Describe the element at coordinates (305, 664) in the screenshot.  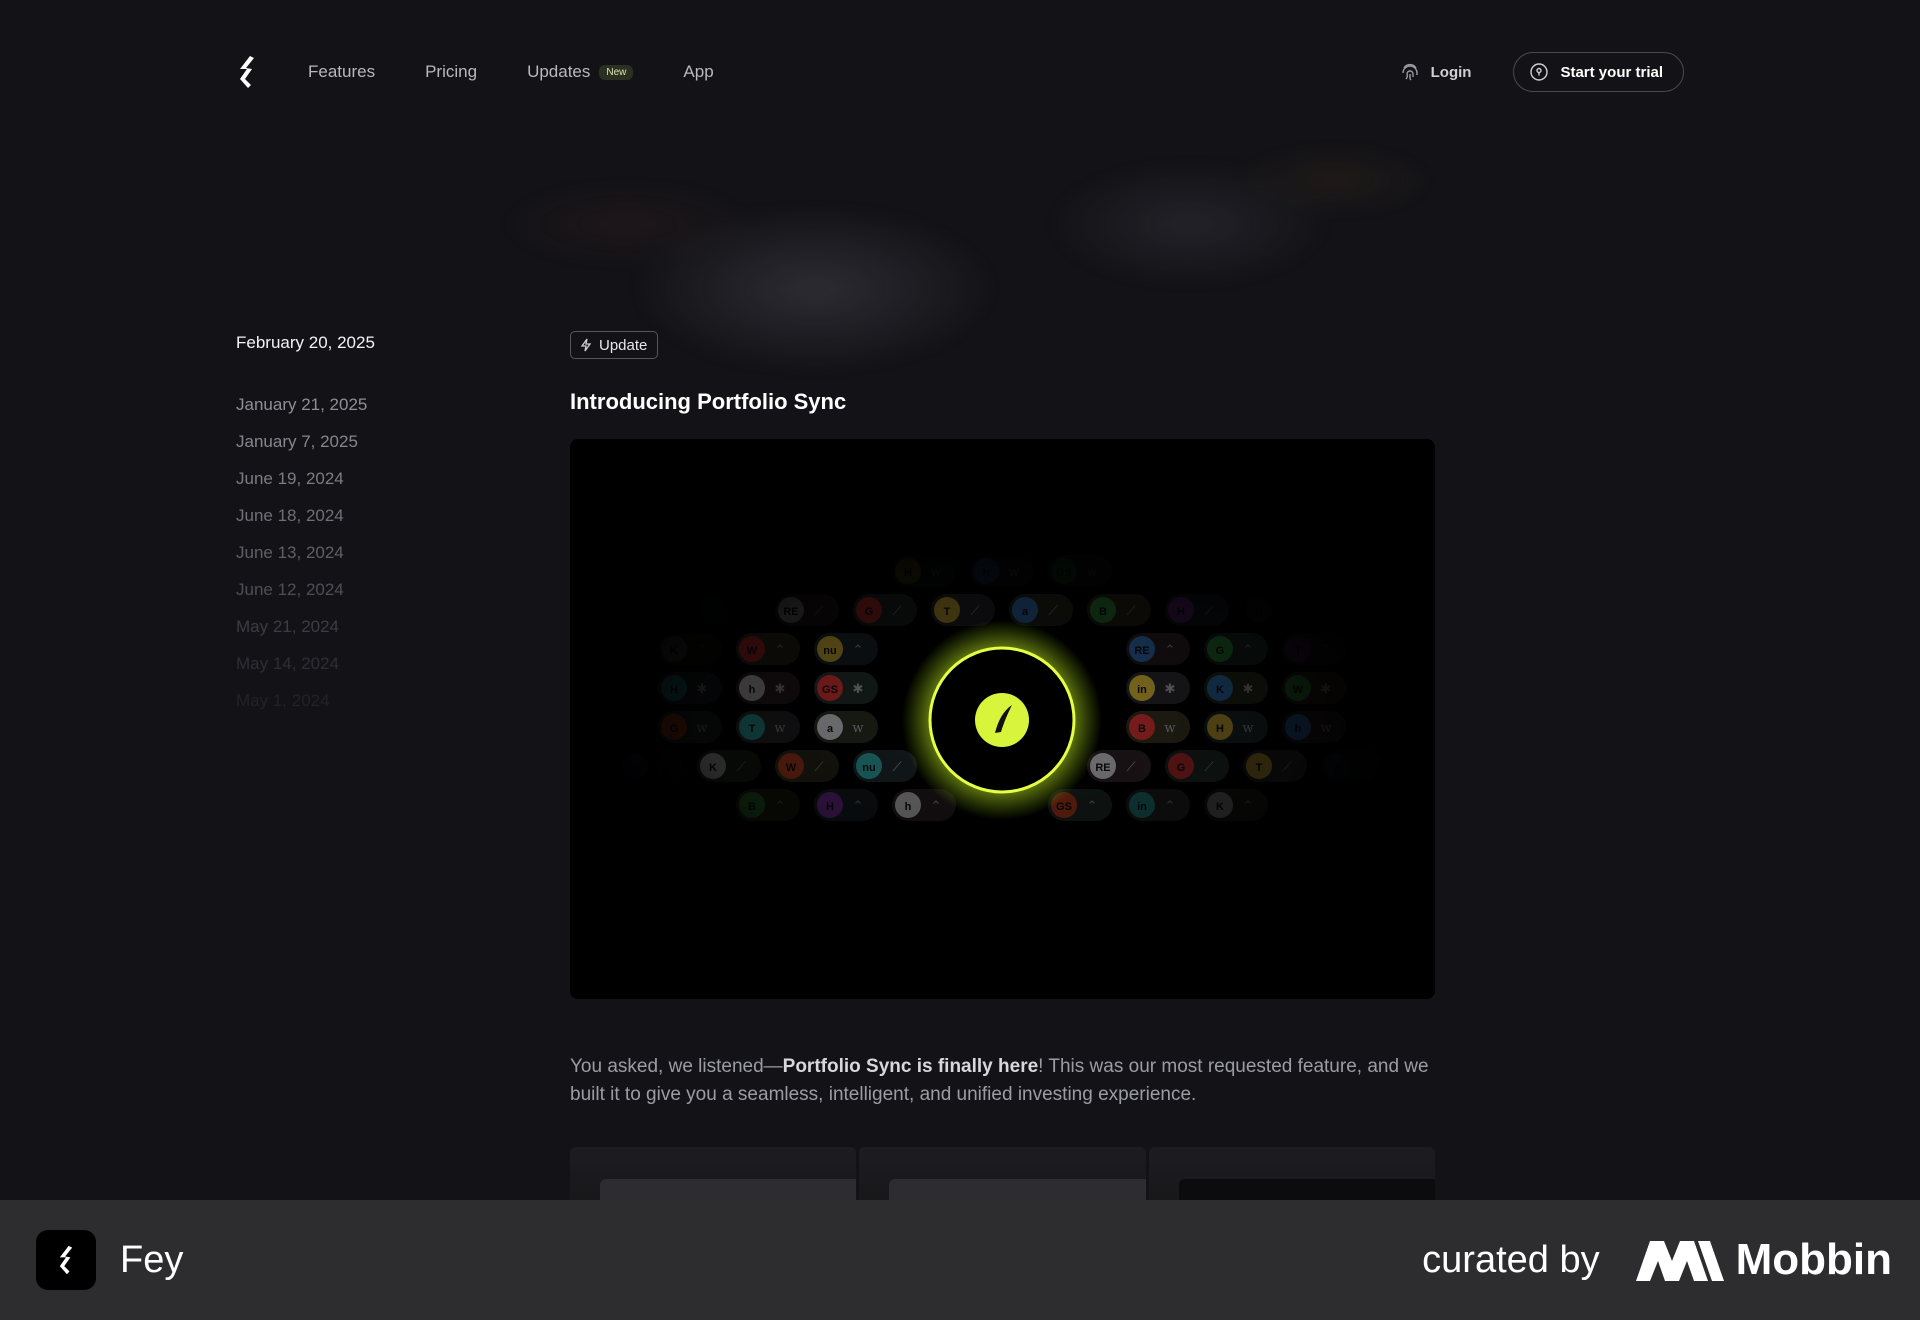
I see `date-item: May 14, 2024` at that location.